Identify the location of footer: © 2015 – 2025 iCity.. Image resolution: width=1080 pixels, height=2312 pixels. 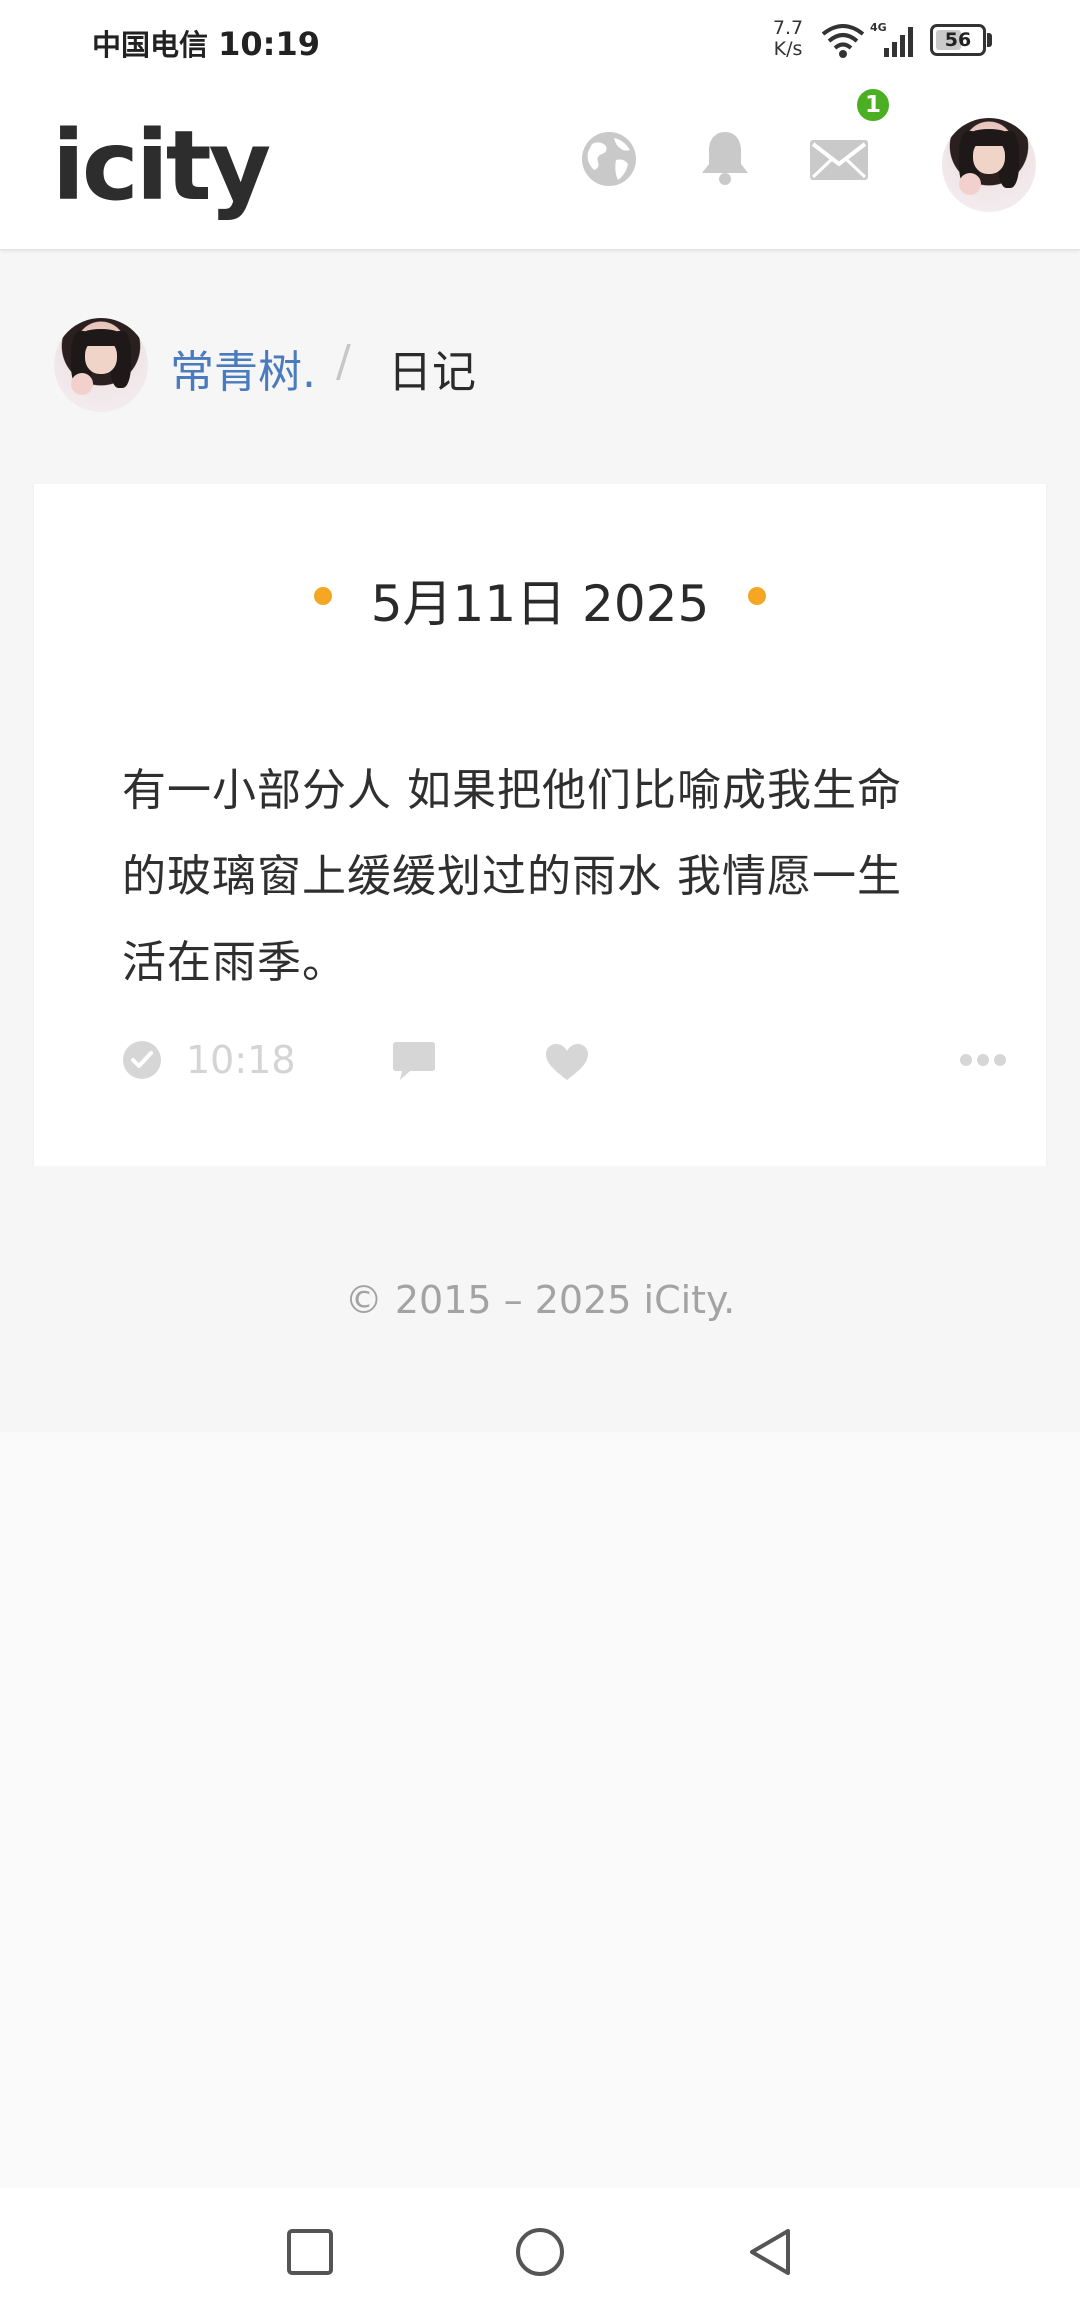
(540, 1299).